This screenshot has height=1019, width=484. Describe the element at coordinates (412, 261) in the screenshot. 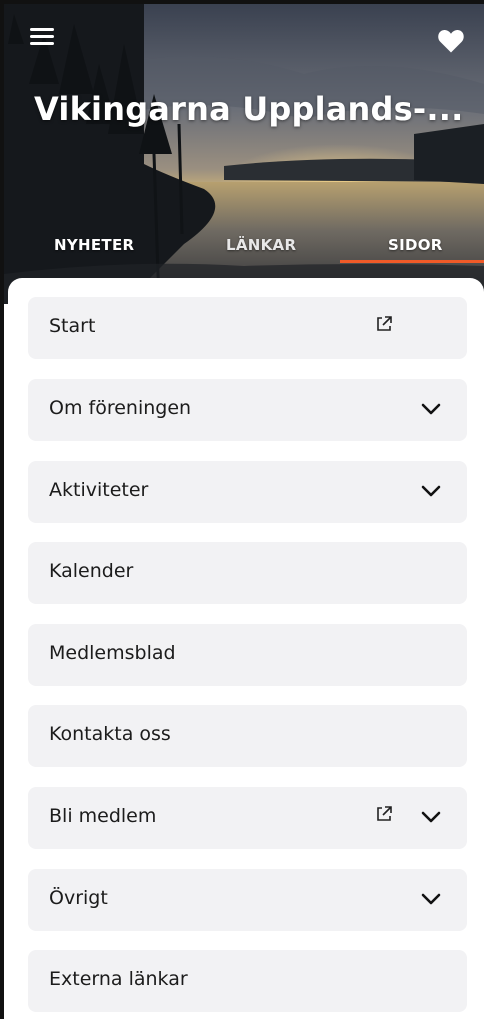

I see `active-tab-indicator` at that location.